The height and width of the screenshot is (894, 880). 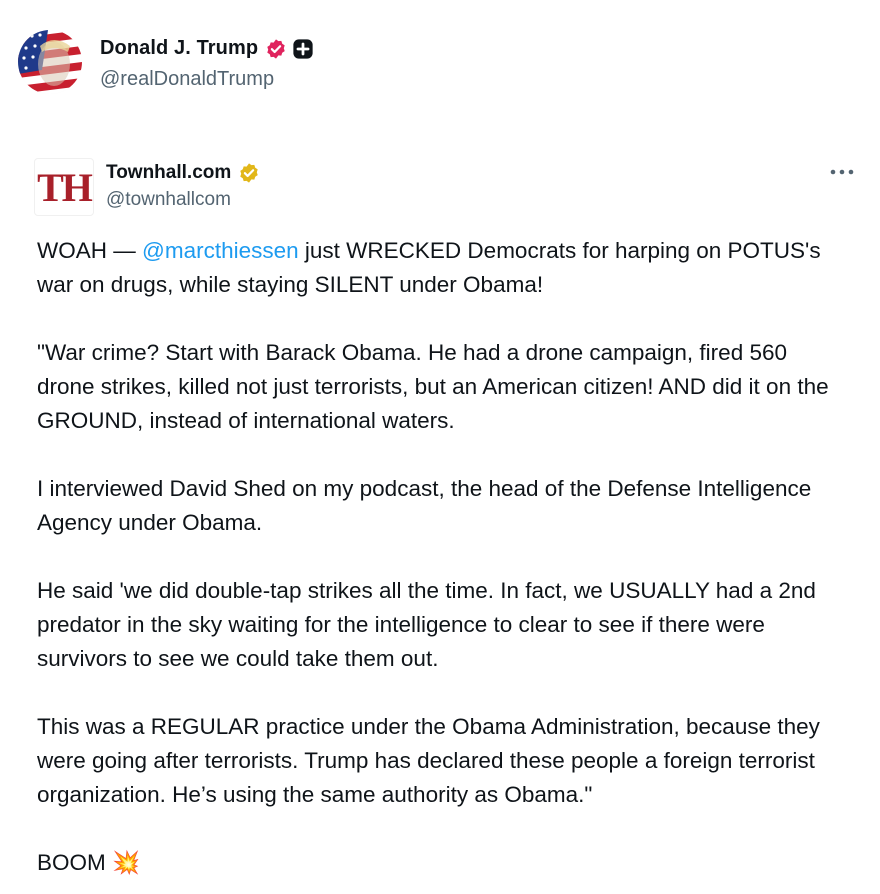 What do you see at coordinates (207, 79) in the screenshot?
I see `author-handle: @realDonaldTrump` at bounding box center [207, 79].